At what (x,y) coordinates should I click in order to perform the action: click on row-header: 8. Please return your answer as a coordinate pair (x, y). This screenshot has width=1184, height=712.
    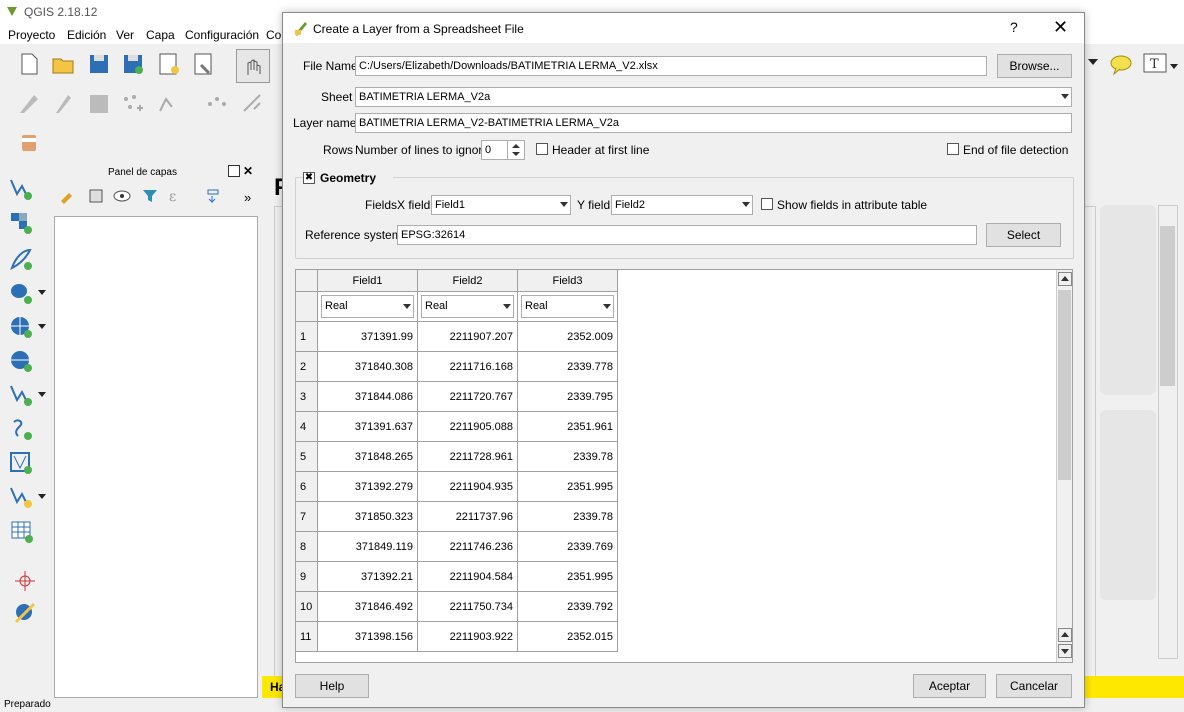
    Looking at the image, I should click on (307, 547).